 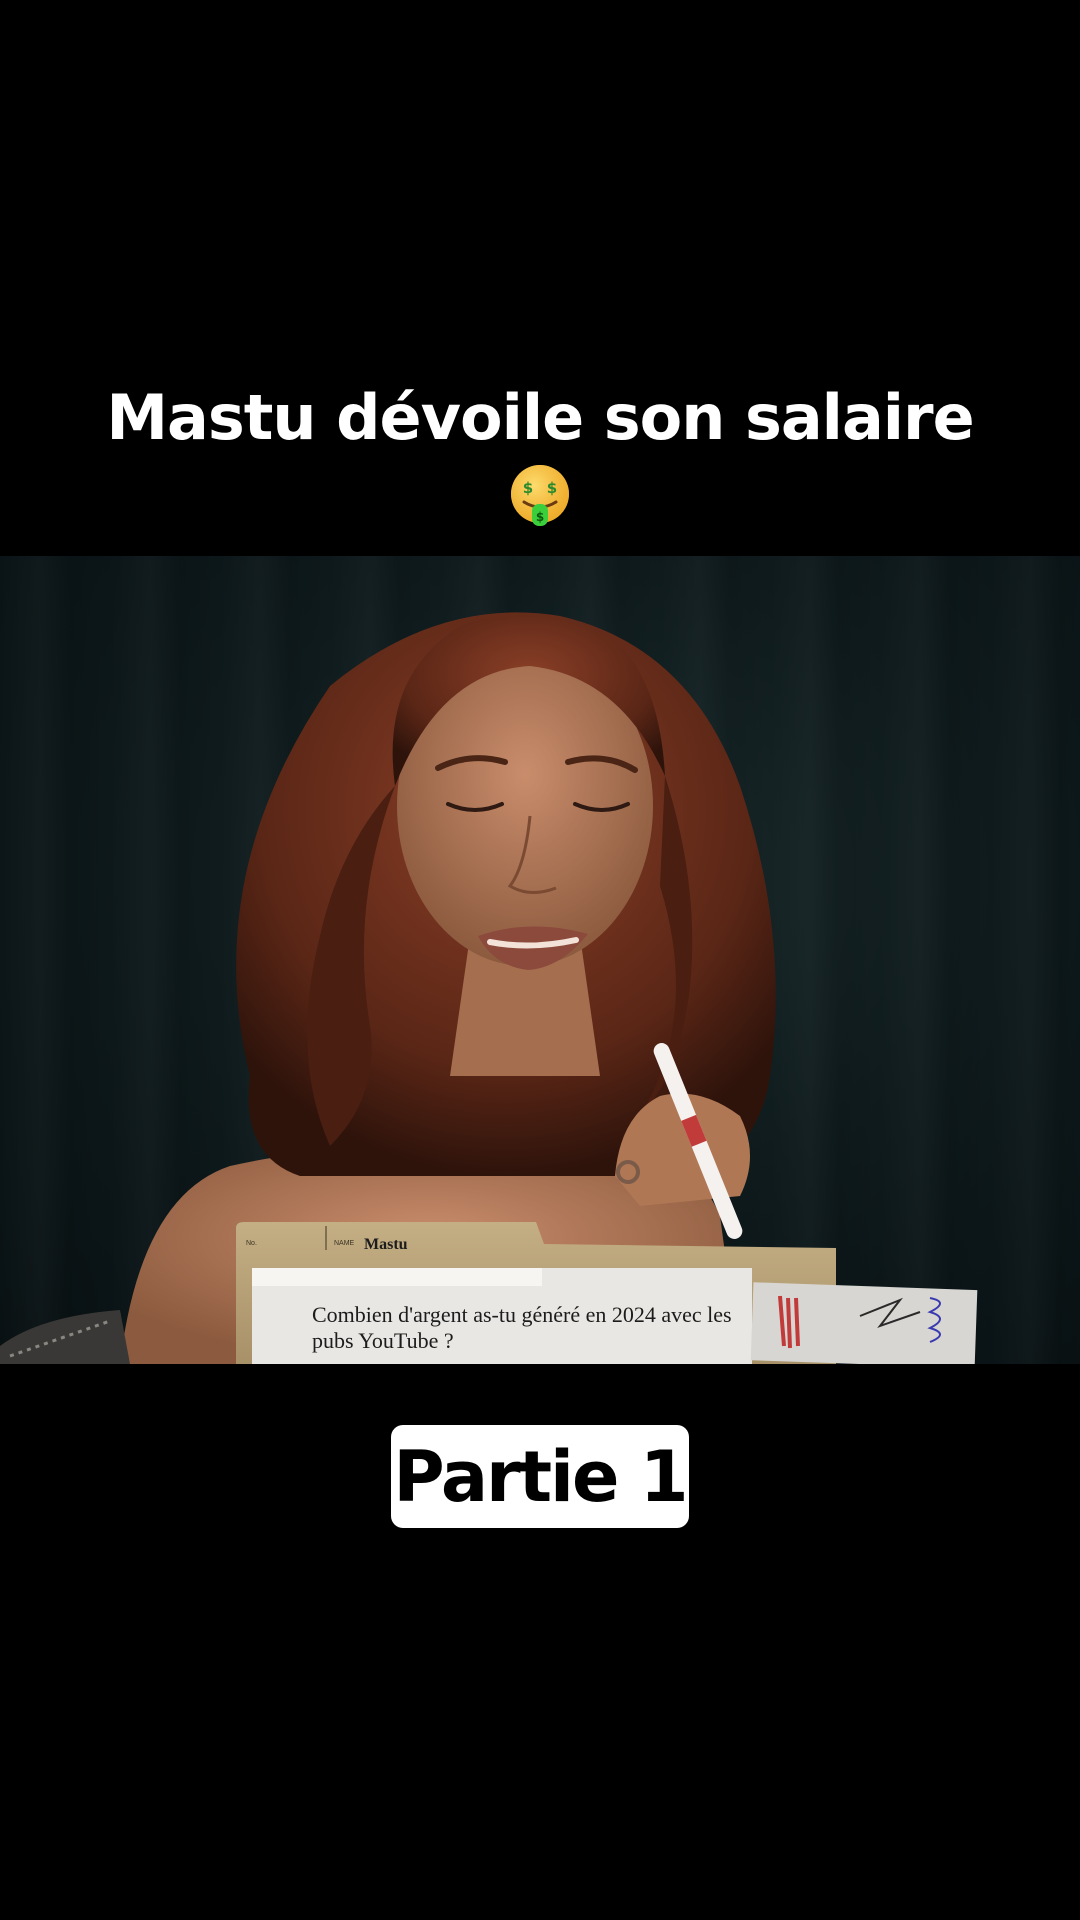 What do you see at coordinates (540, 1476) in the screenshot?
I see `part-badge: Partie 1` at bounding box center [540, 1476].